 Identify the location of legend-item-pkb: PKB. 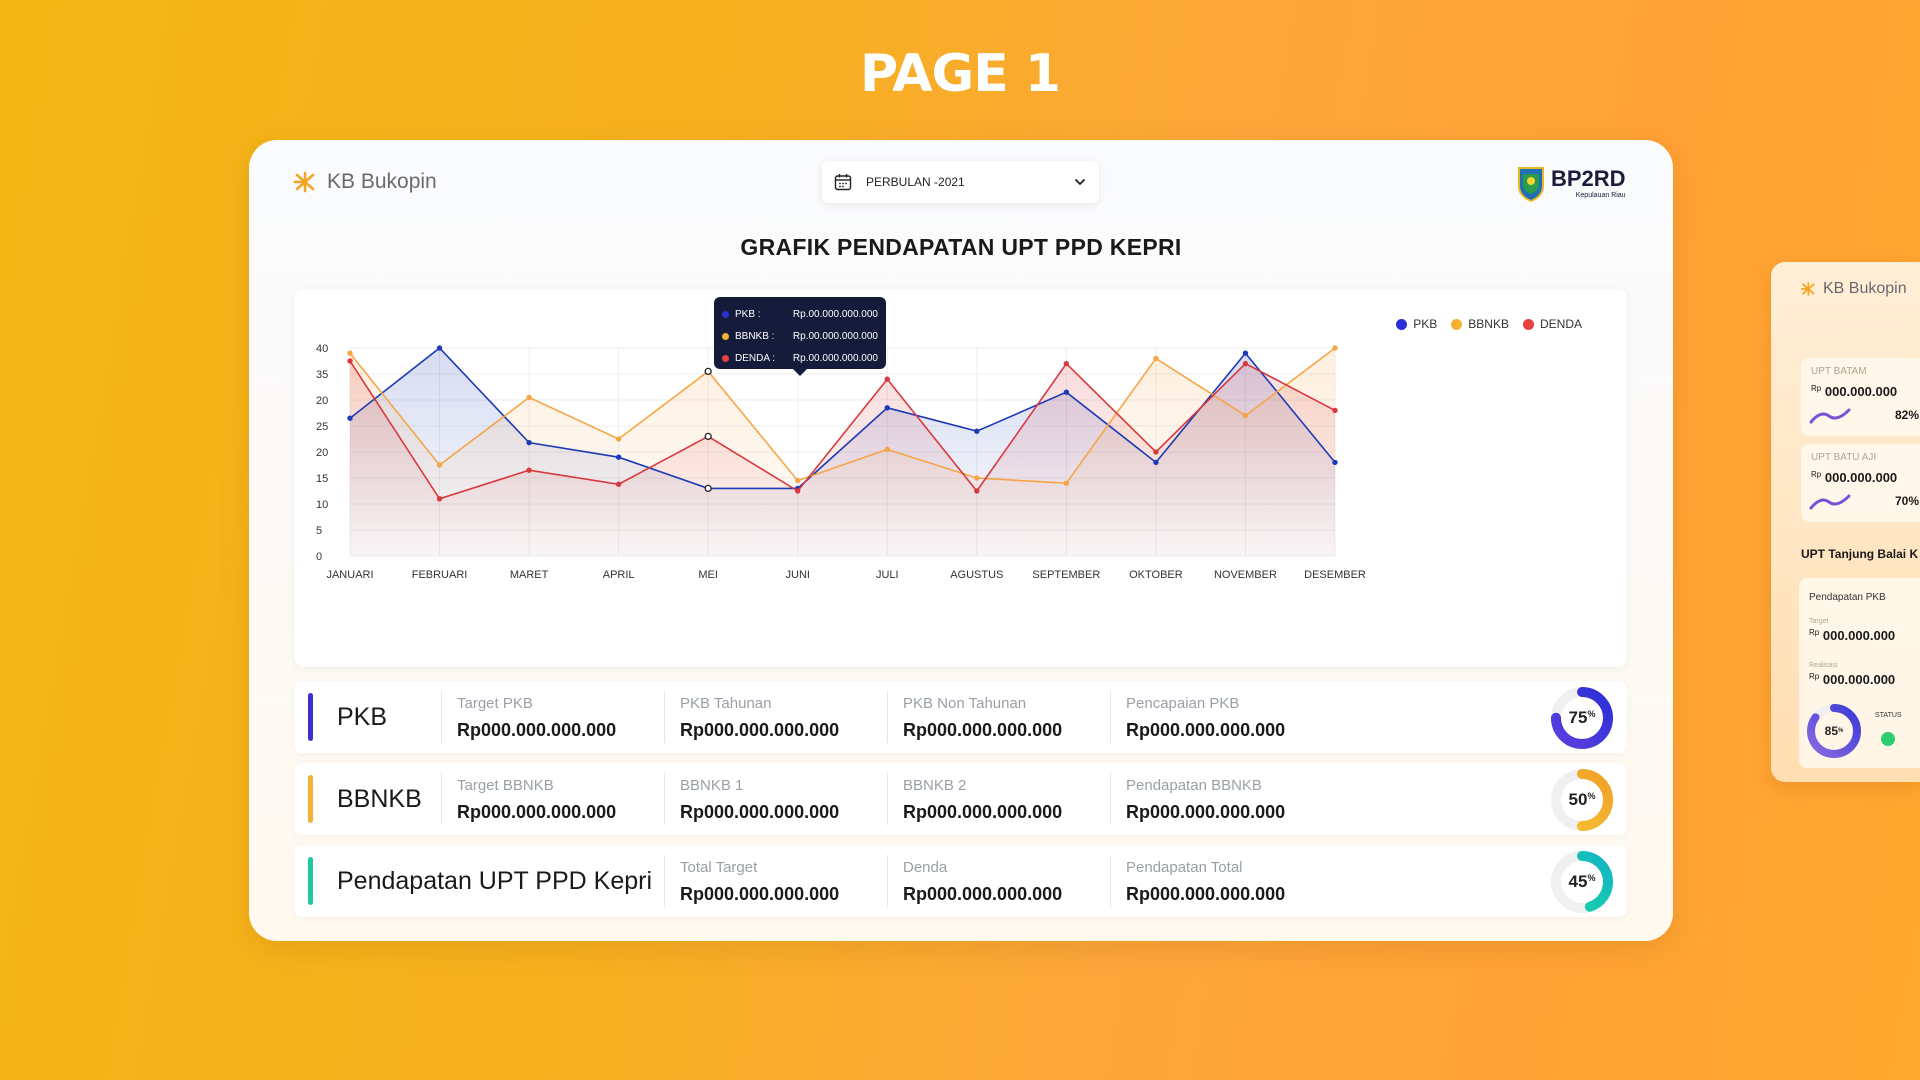
(1416, 324).